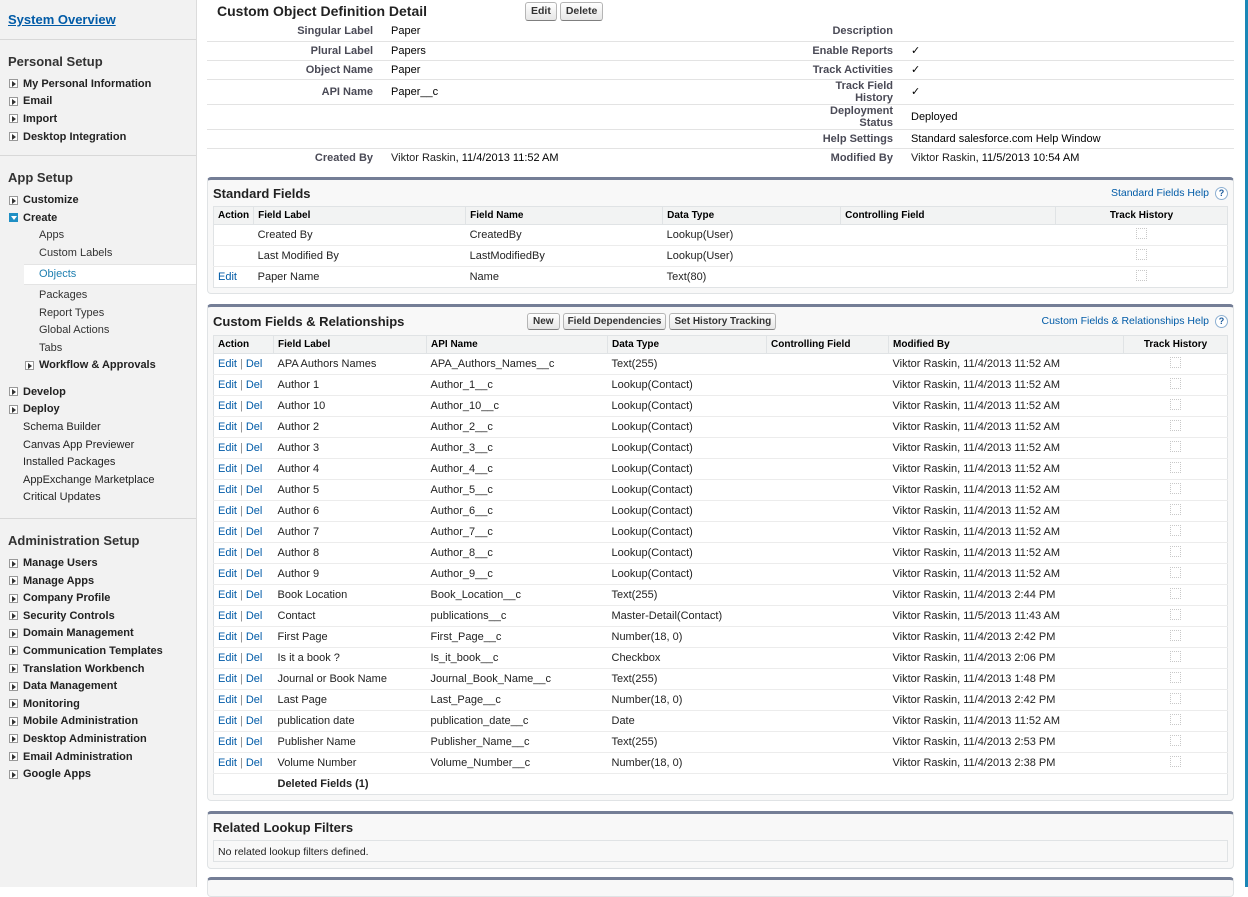  What do you see at coordinates (98, 757) in the screenshot?
I see `sidebar-item-email-administration: Email Administration` at bounding box center [98, 757].